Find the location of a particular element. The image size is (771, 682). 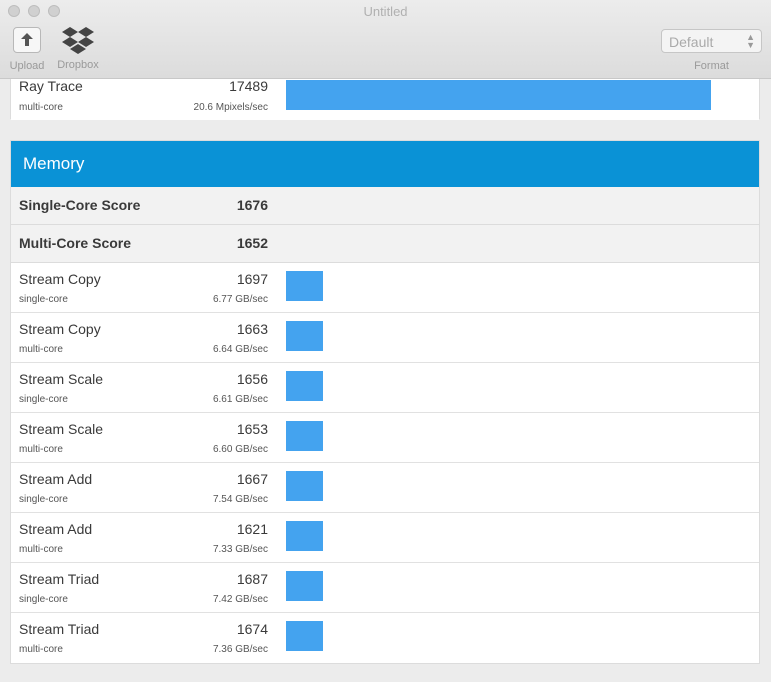

benchmark-score: 1674 is located at coordinates (252, 629).